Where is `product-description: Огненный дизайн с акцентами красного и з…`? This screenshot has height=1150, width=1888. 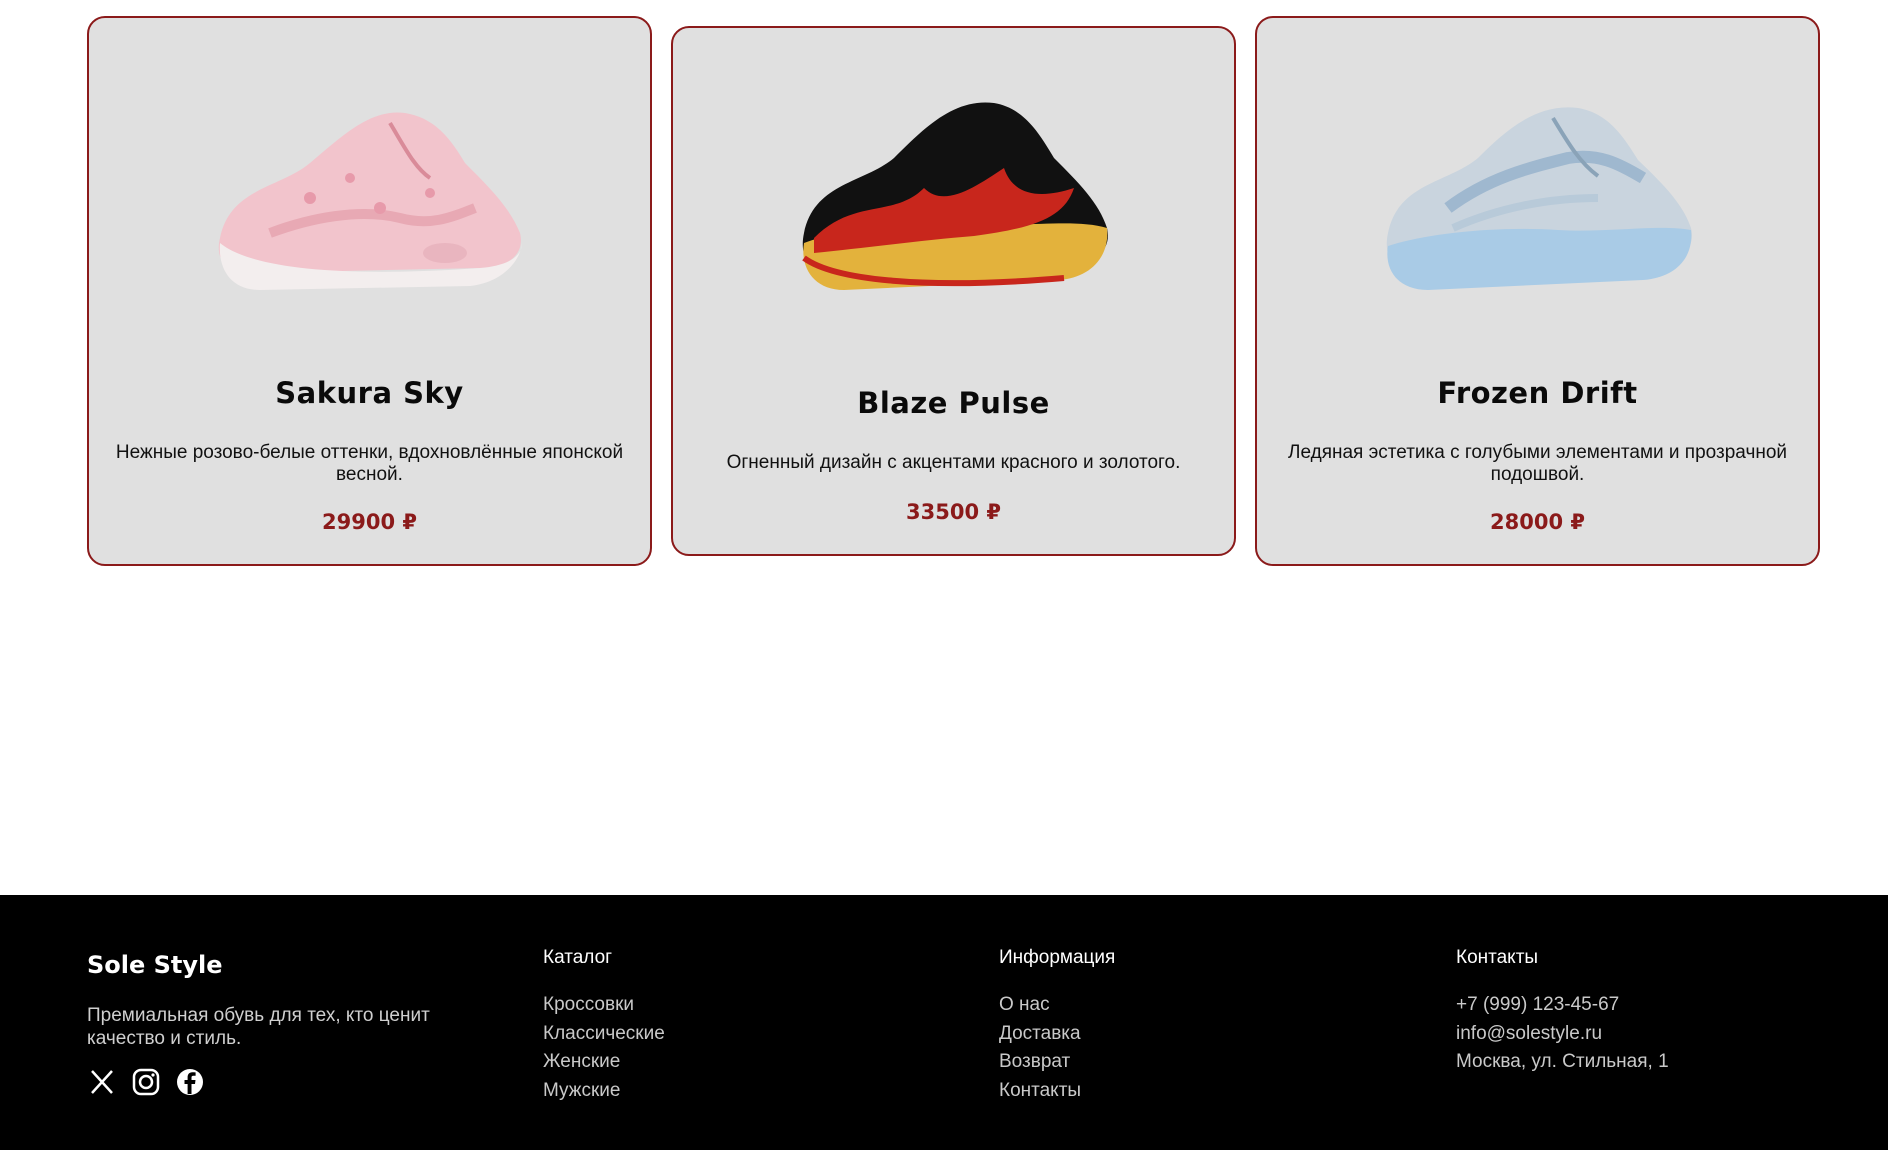 product-description: Огненный дизайн с акцентами красного и з… is located at coordinates (953, 462).